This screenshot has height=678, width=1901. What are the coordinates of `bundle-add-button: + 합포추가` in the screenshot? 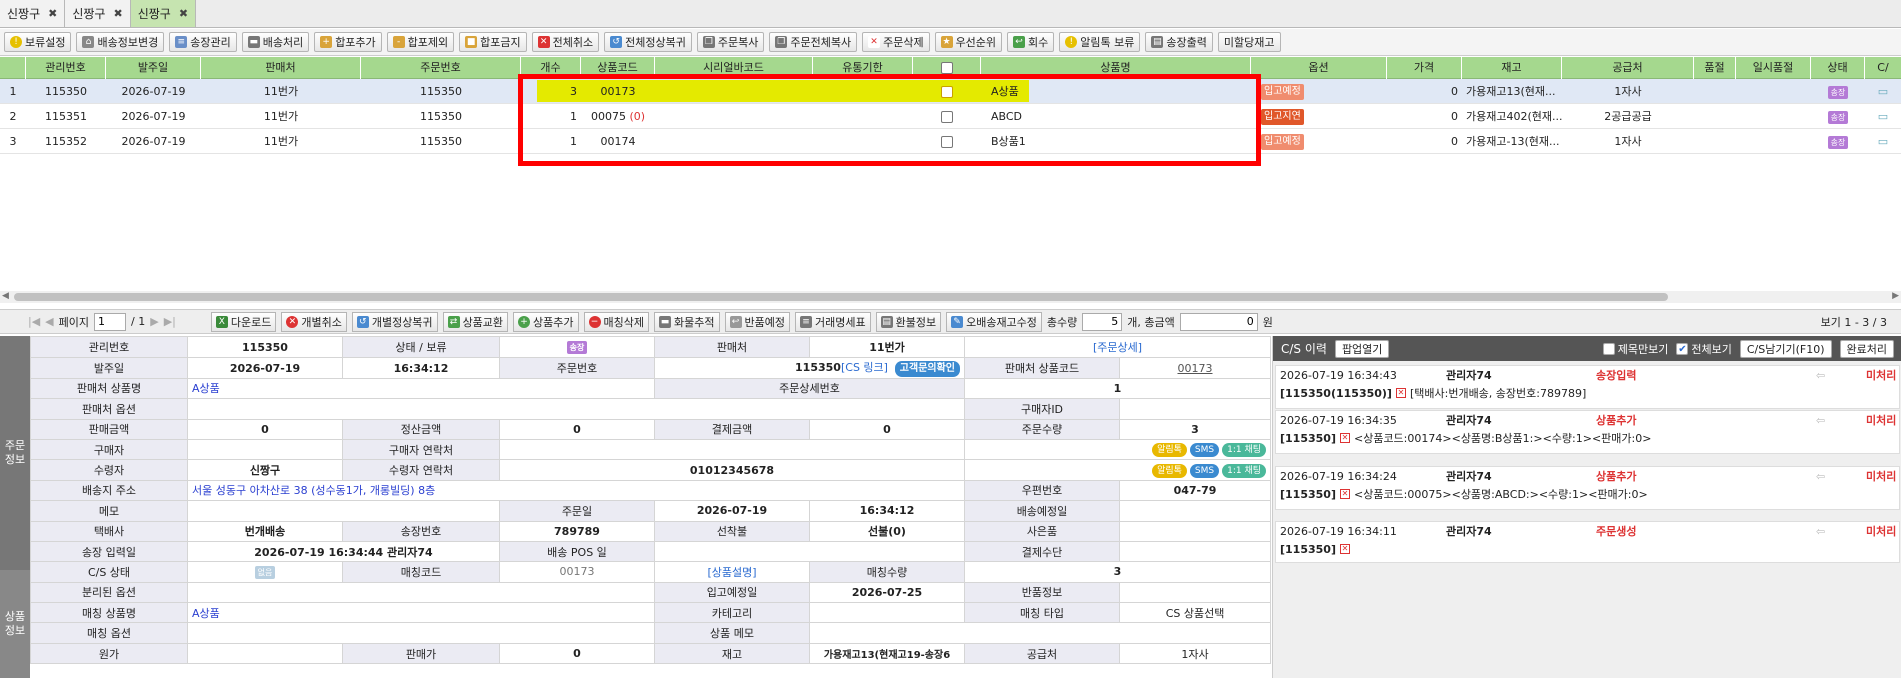 It's located at (348, 42).